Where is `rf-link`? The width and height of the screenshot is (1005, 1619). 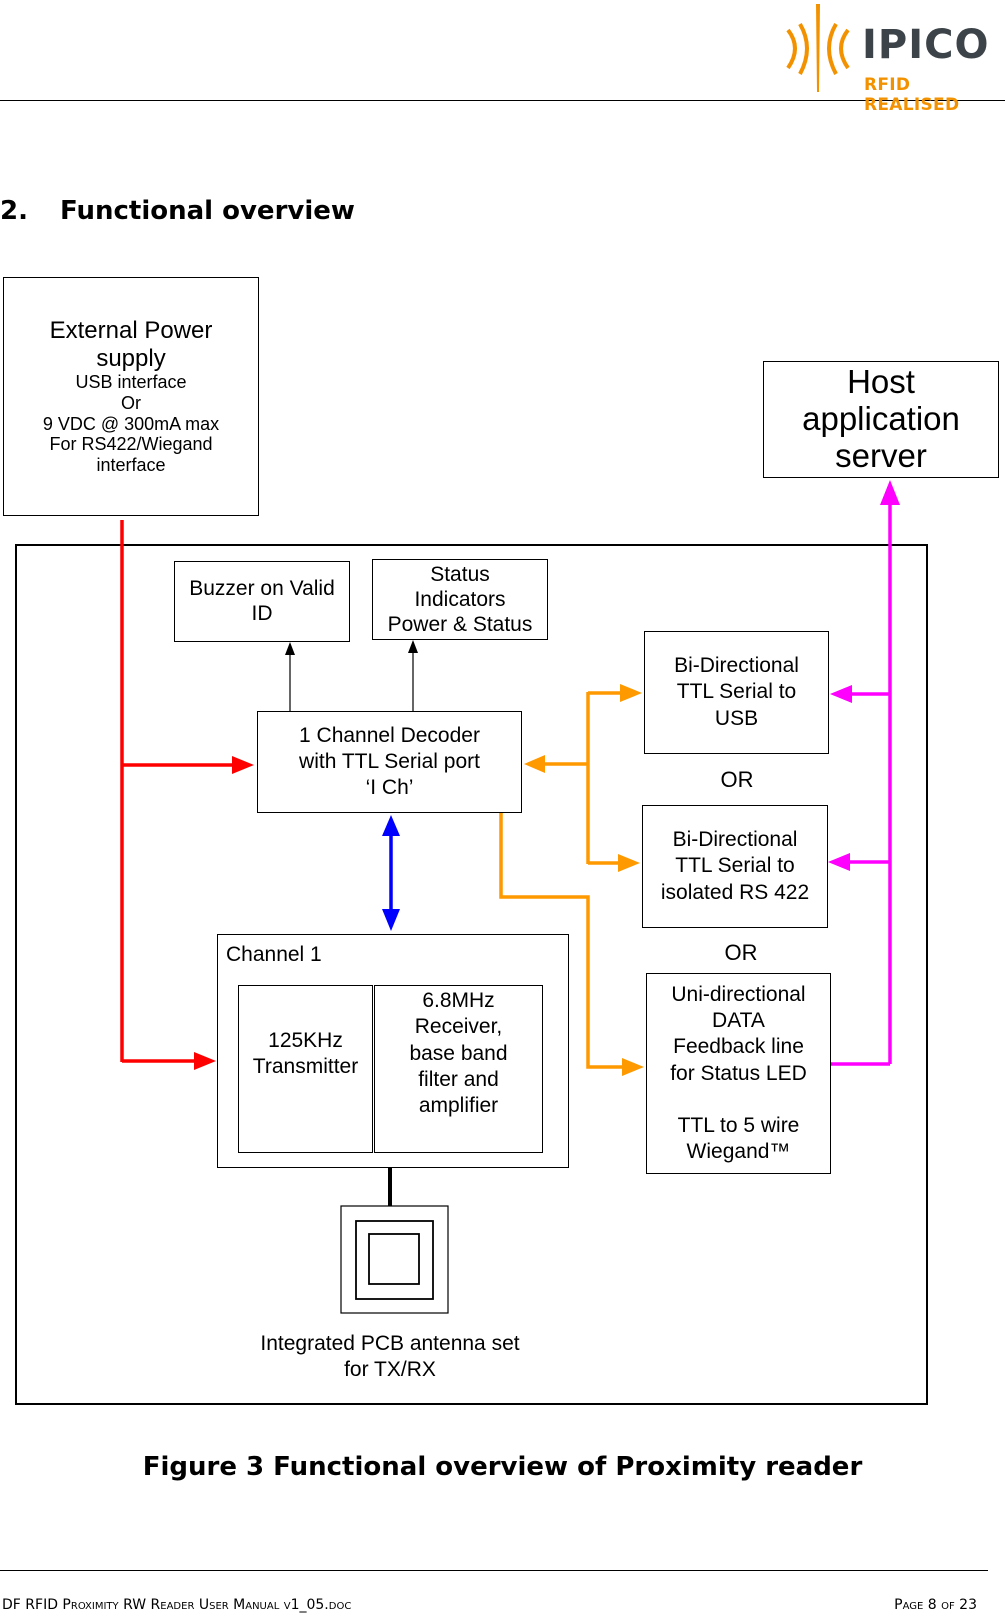
rf-link is located at coordinates (391, 873).